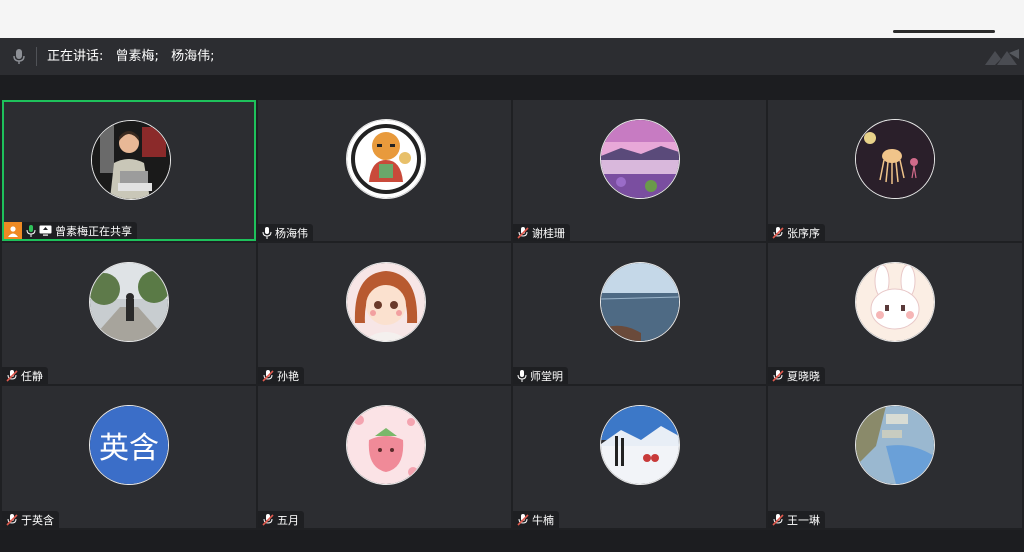 The height and width of the screenshot is (552, 1024). What do you see at coordinates (193, 56) in the screenshot?
I see `speaker-name: 杨海伟;` at bounding box center [193, 56].